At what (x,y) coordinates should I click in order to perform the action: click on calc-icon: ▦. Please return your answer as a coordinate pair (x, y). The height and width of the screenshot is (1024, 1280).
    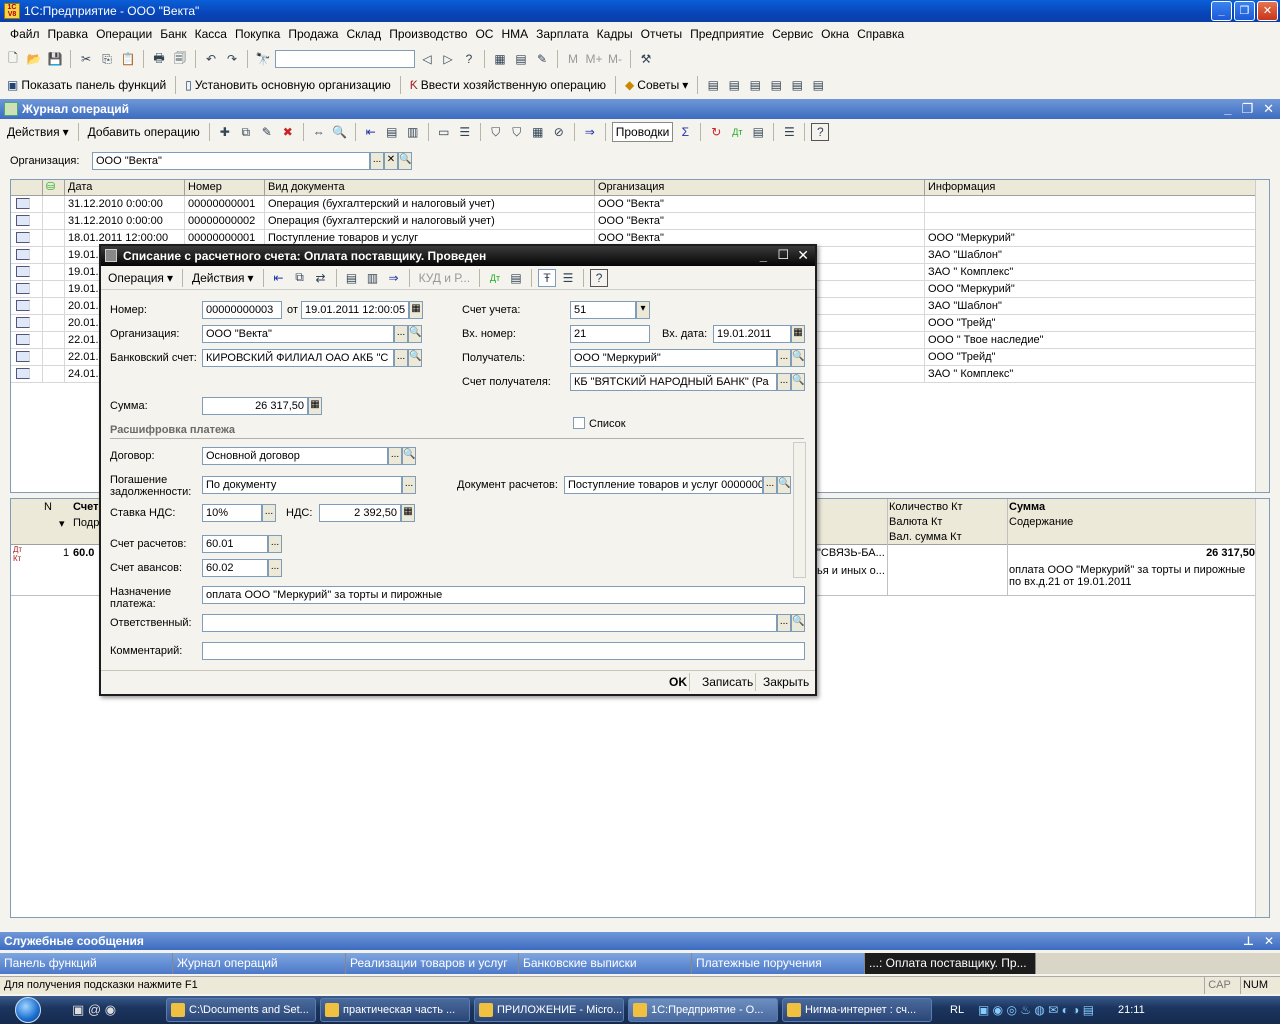
    Looking at the image, I should click on (500, 59).